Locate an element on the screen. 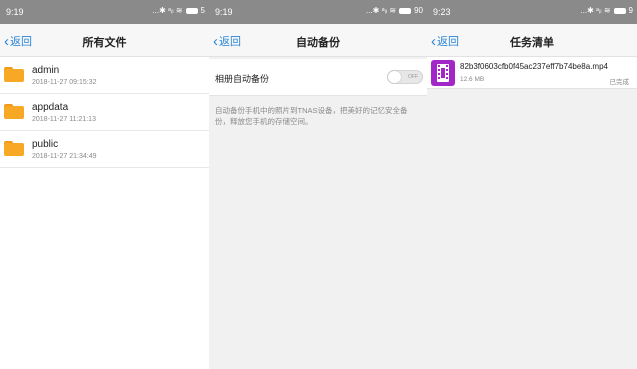 This screenshot has width=637, height=369. battery-level: 90 is located at coordinates (418, 10).